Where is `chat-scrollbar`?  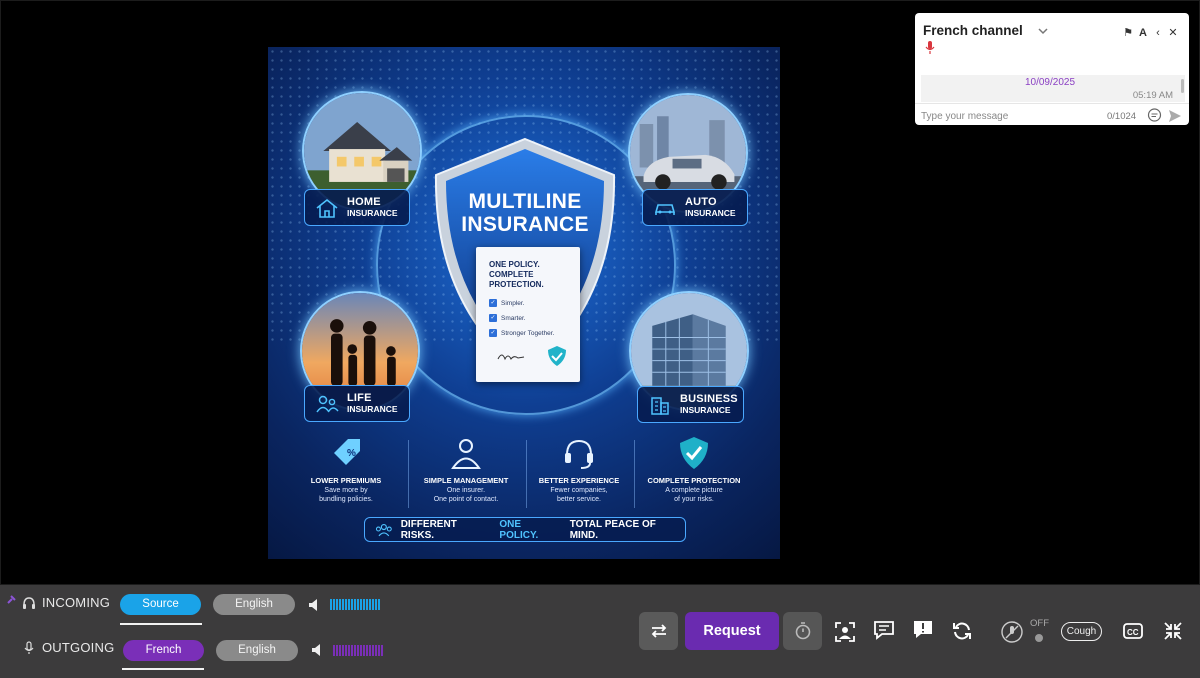 chat-scrollbar is located at coordinates (1182, 86).